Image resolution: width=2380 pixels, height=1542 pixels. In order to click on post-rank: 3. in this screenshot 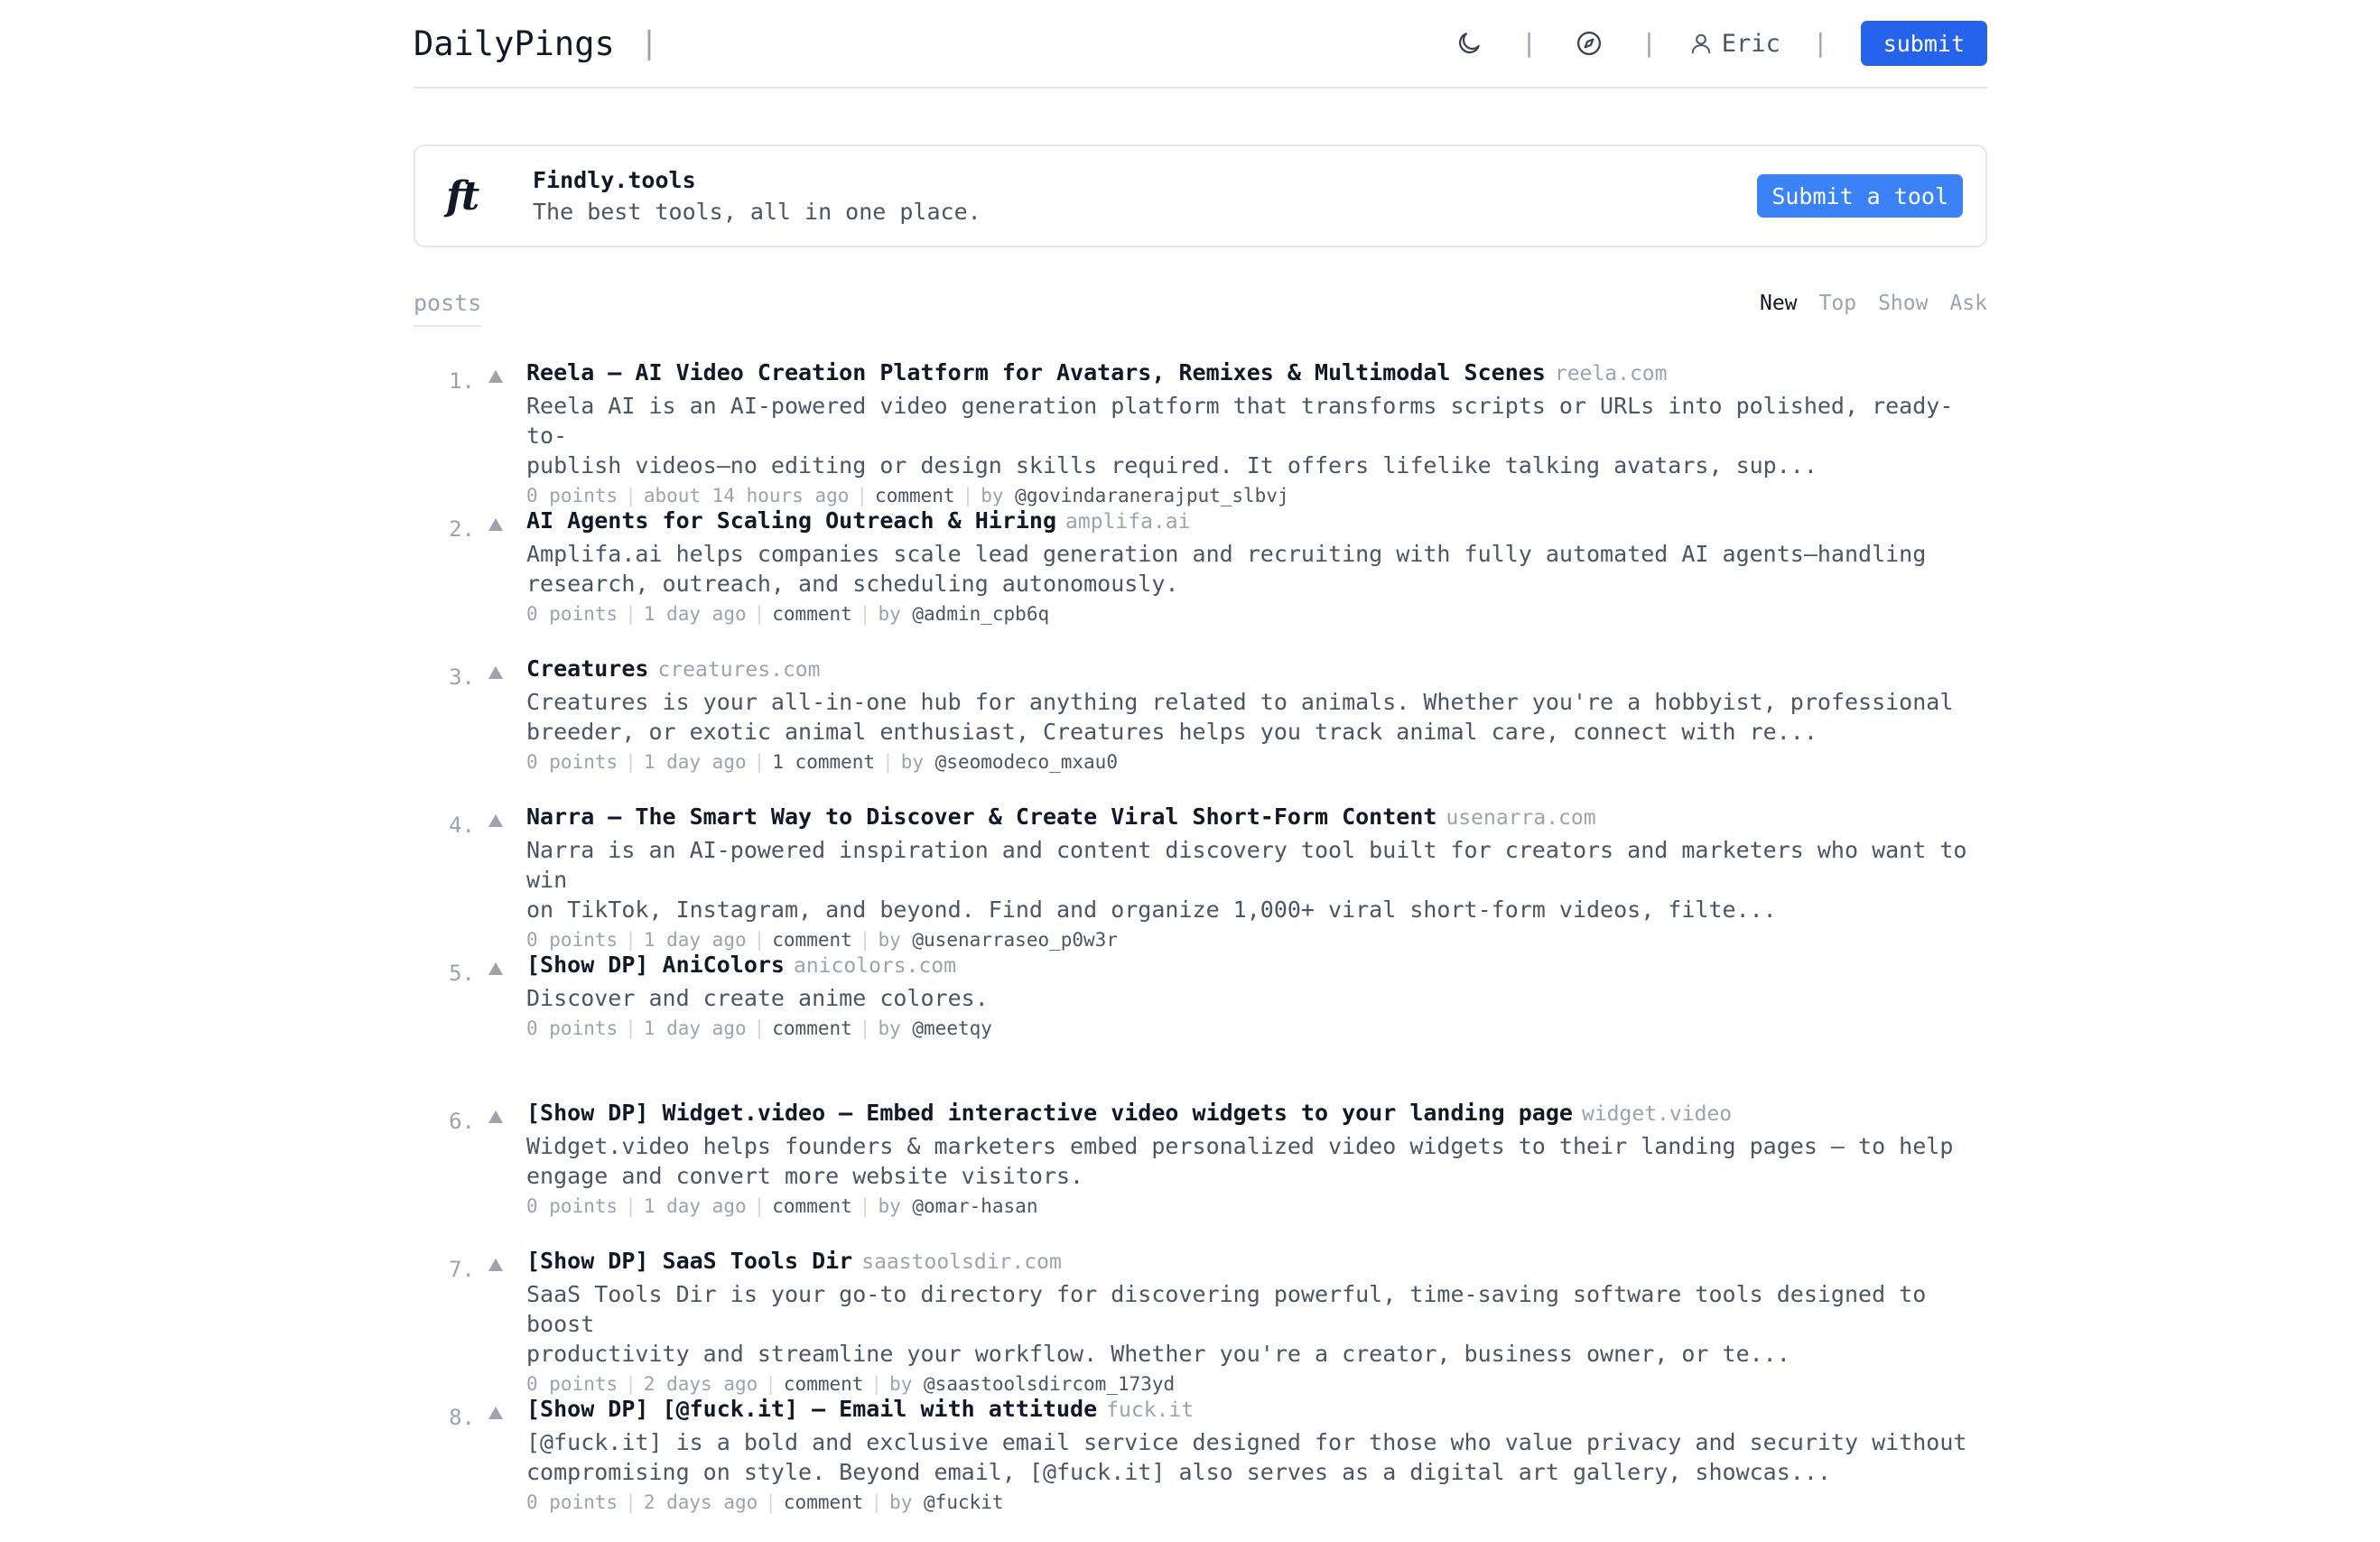, I will do `click(462, 677)`.